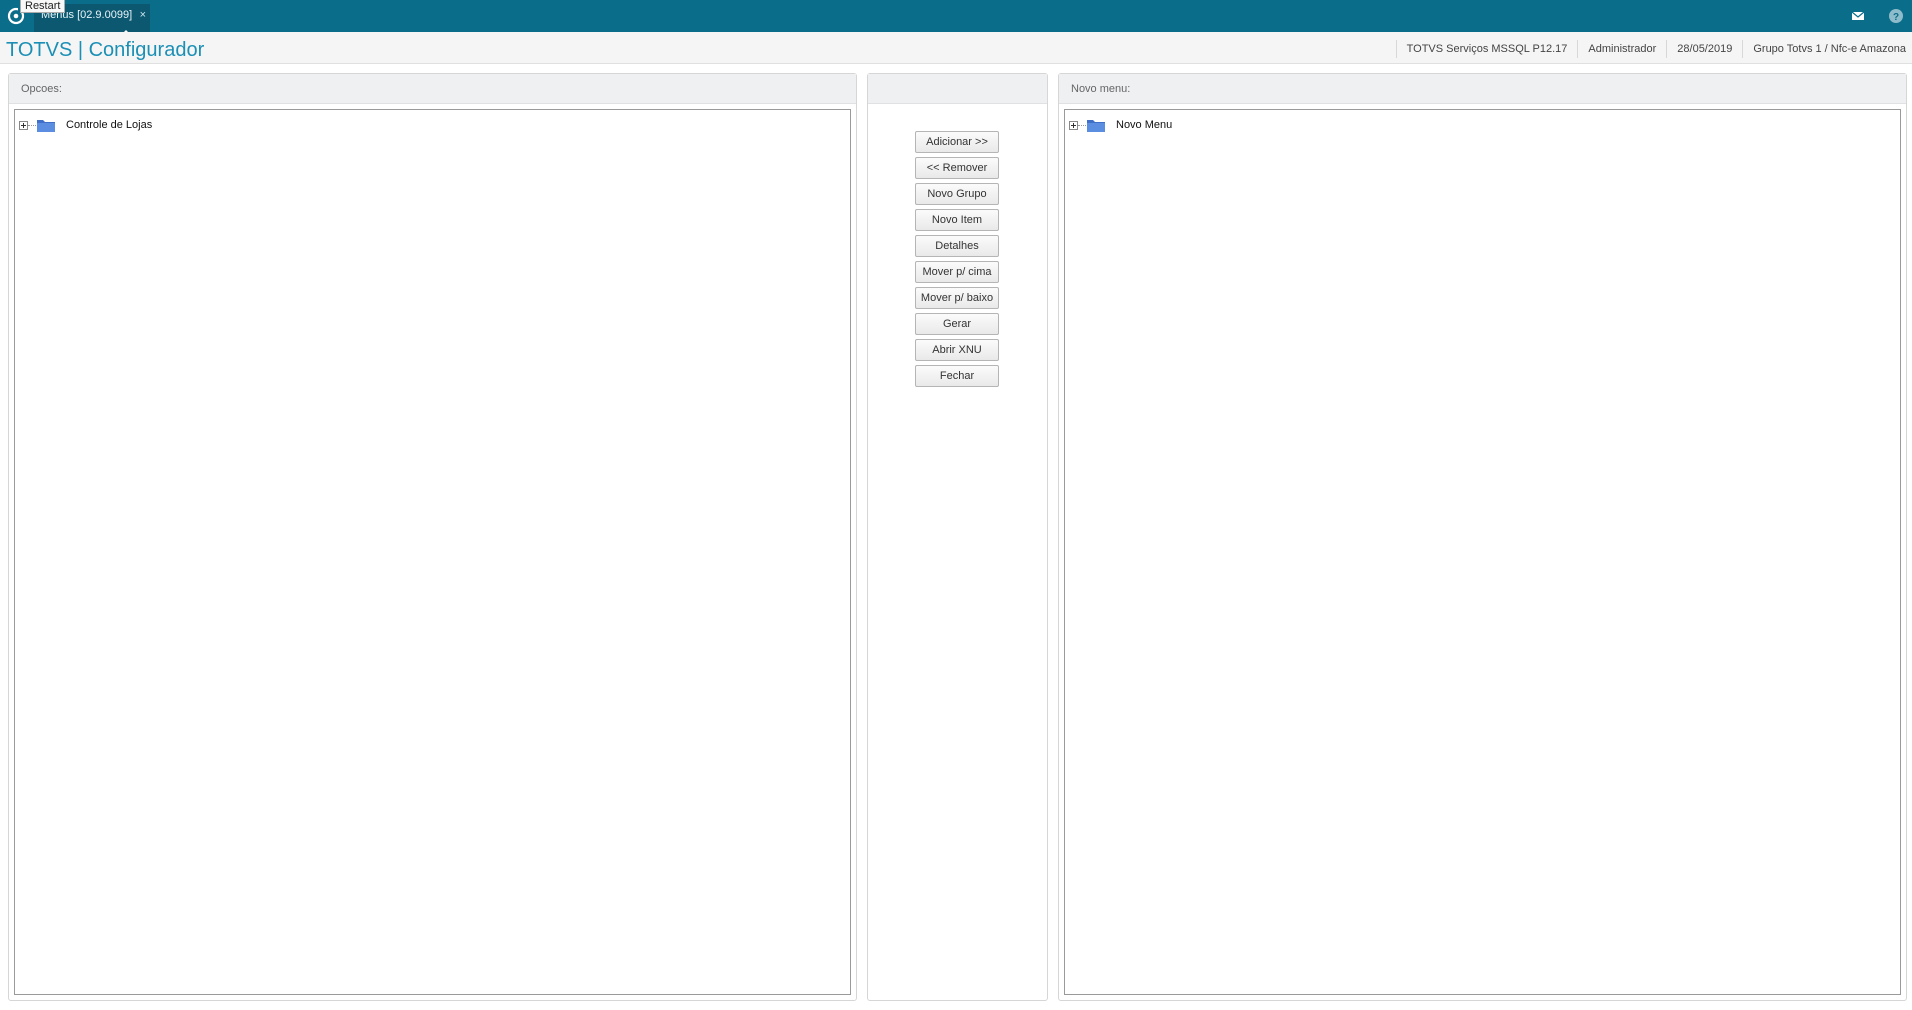 This screenshot has height=1010, width=1912. Describe the element at coordinates (957, 298) in the screenshot. I see `move-down-button: Mover p/ baixo` at that location.